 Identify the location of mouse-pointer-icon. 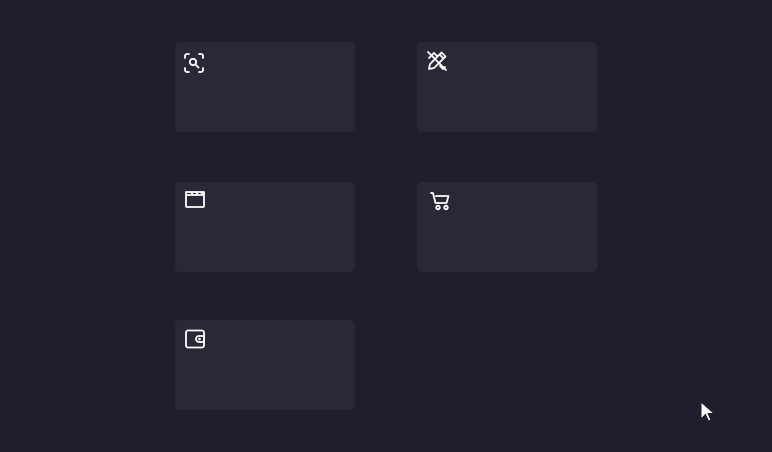
(708, 411).